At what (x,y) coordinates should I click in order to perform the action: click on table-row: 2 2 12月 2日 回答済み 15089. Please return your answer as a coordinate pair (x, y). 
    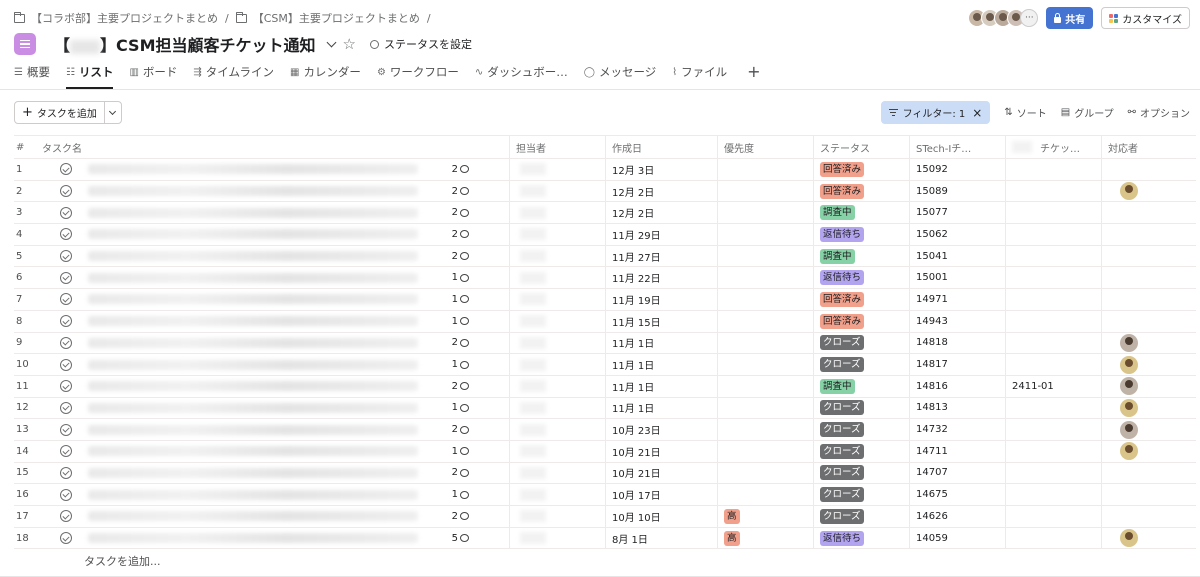
    Looking at the image, I should click on (605, 191).